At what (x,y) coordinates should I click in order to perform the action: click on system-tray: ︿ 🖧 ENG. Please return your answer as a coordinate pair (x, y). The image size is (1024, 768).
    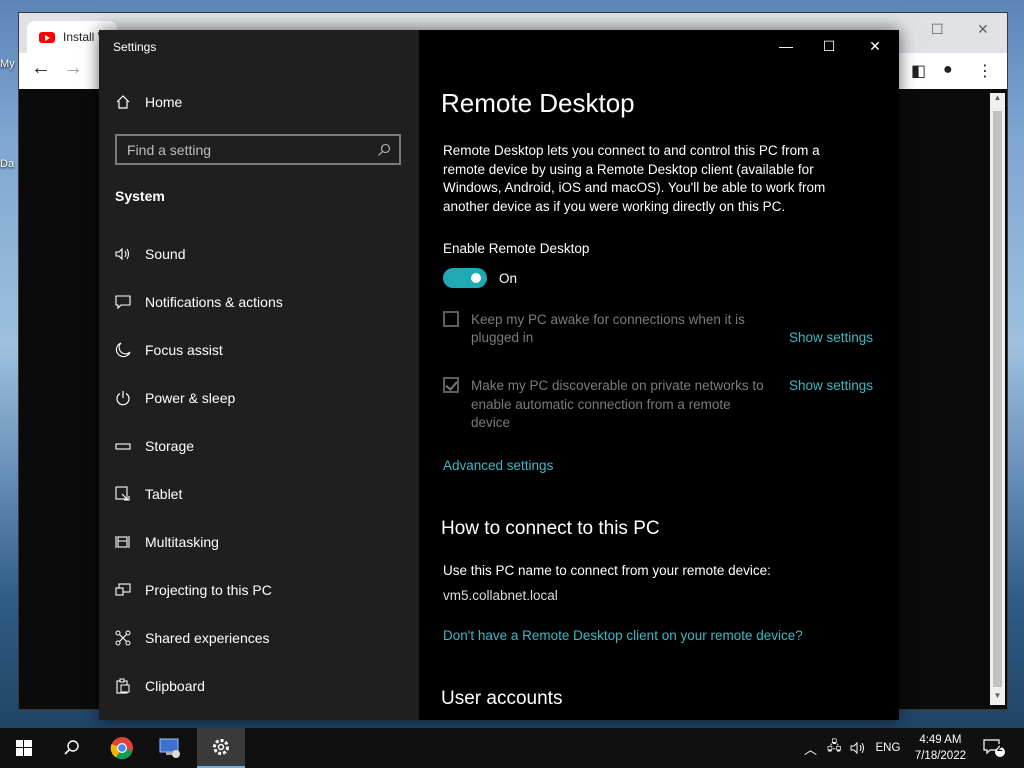
    Looking at the image, I should click on (852, 748).